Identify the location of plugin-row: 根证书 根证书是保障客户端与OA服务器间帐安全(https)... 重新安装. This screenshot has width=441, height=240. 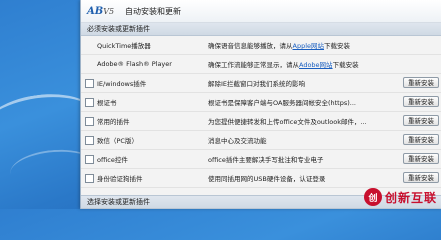
(261, 102).